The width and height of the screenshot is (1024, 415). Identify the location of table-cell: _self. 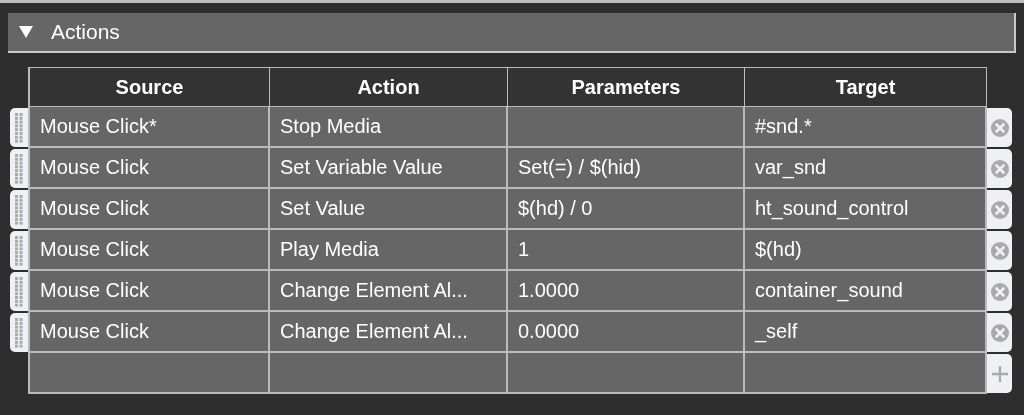
(866, 332).